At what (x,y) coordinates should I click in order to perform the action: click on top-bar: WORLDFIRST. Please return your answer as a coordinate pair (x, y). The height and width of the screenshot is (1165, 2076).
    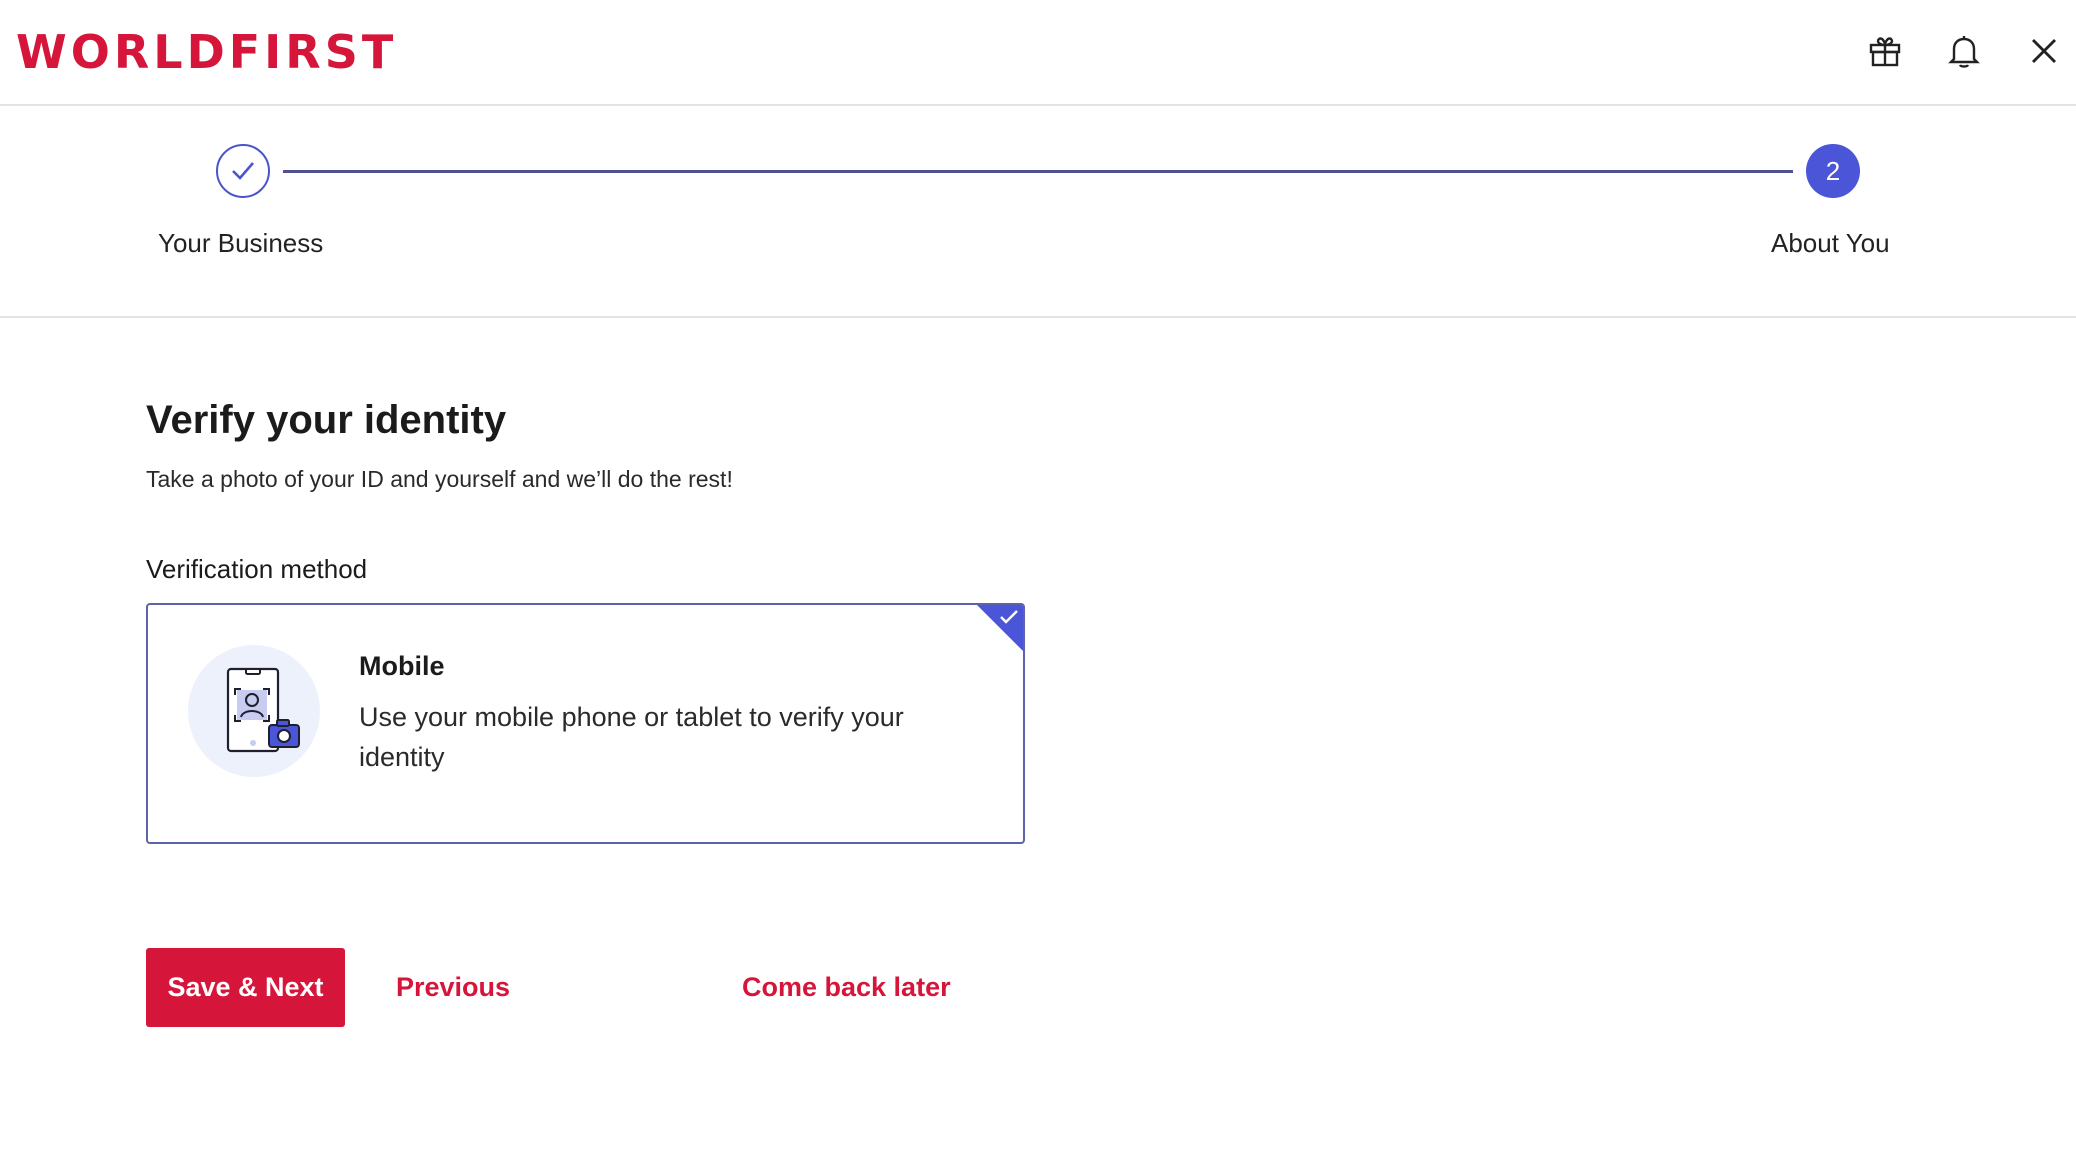
    Looking at the image, I should click on (1038, 53).